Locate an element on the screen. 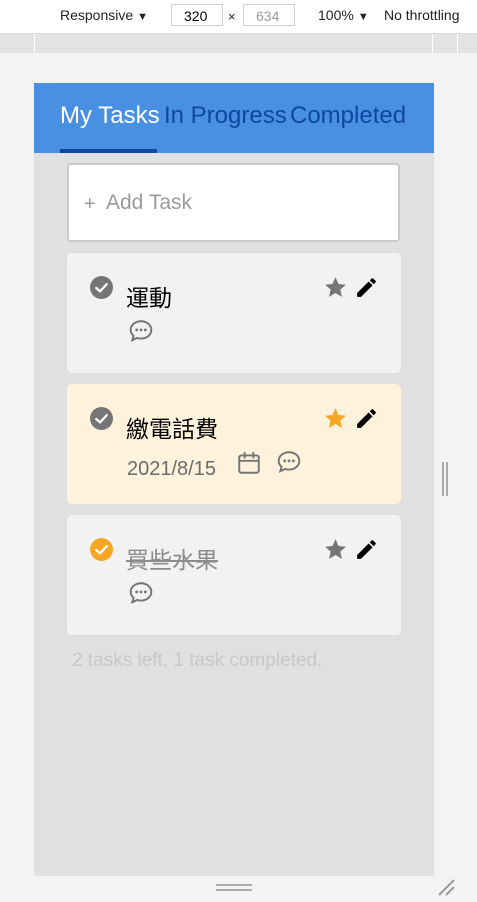 This screenshot has height=902, width=477. zoom-select: 100% ▼ is located at coordinates (343, 15).